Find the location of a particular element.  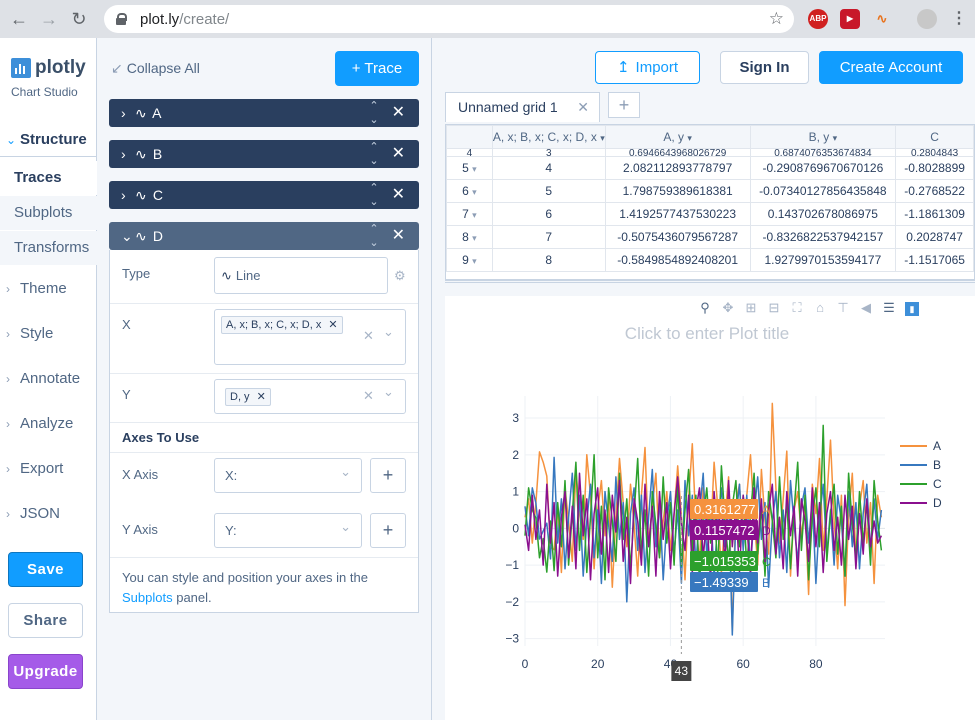

column-header-label: B, y is located at coordinates (819, 137).